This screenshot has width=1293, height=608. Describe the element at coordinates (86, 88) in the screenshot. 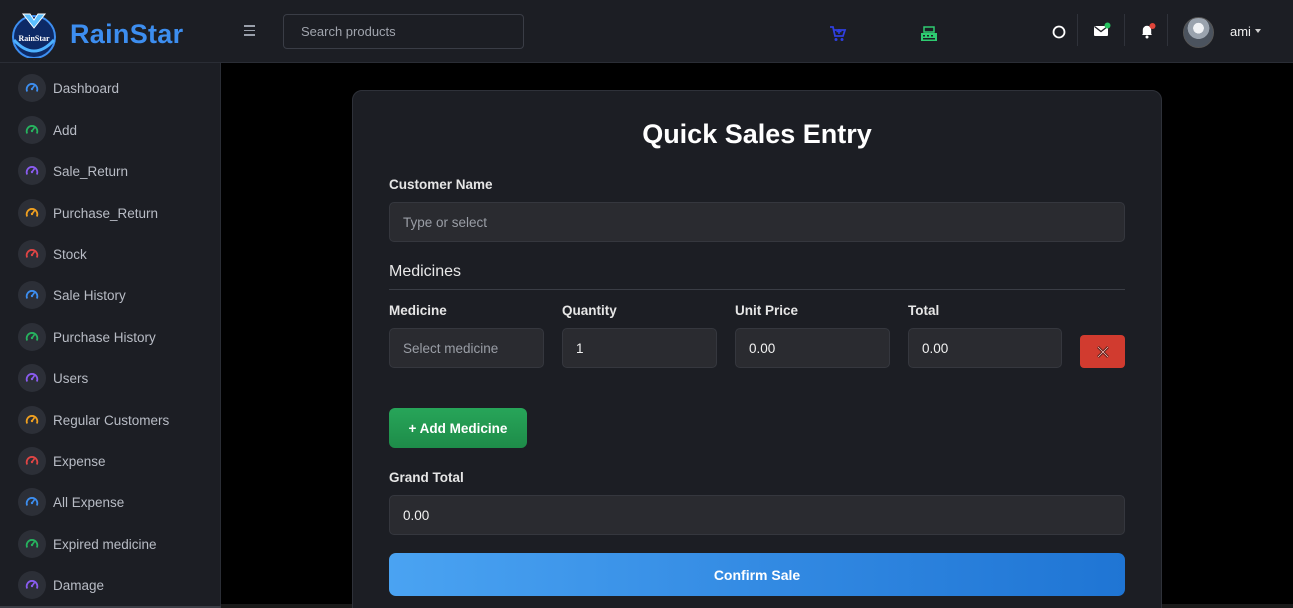

I see `sidebar-item-label: Dashboard` at that location.